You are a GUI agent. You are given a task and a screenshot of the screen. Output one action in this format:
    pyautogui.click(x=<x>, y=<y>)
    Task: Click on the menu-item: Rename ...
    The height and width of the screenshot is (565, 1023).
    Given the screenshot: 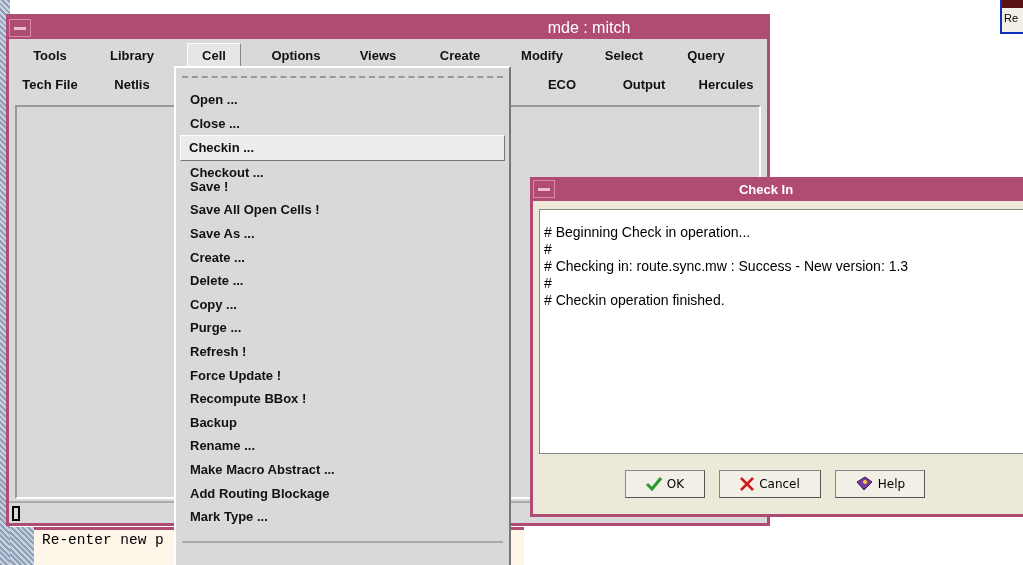 What is the action you would take?
    pyautogui.click(x=342, y=446)
    